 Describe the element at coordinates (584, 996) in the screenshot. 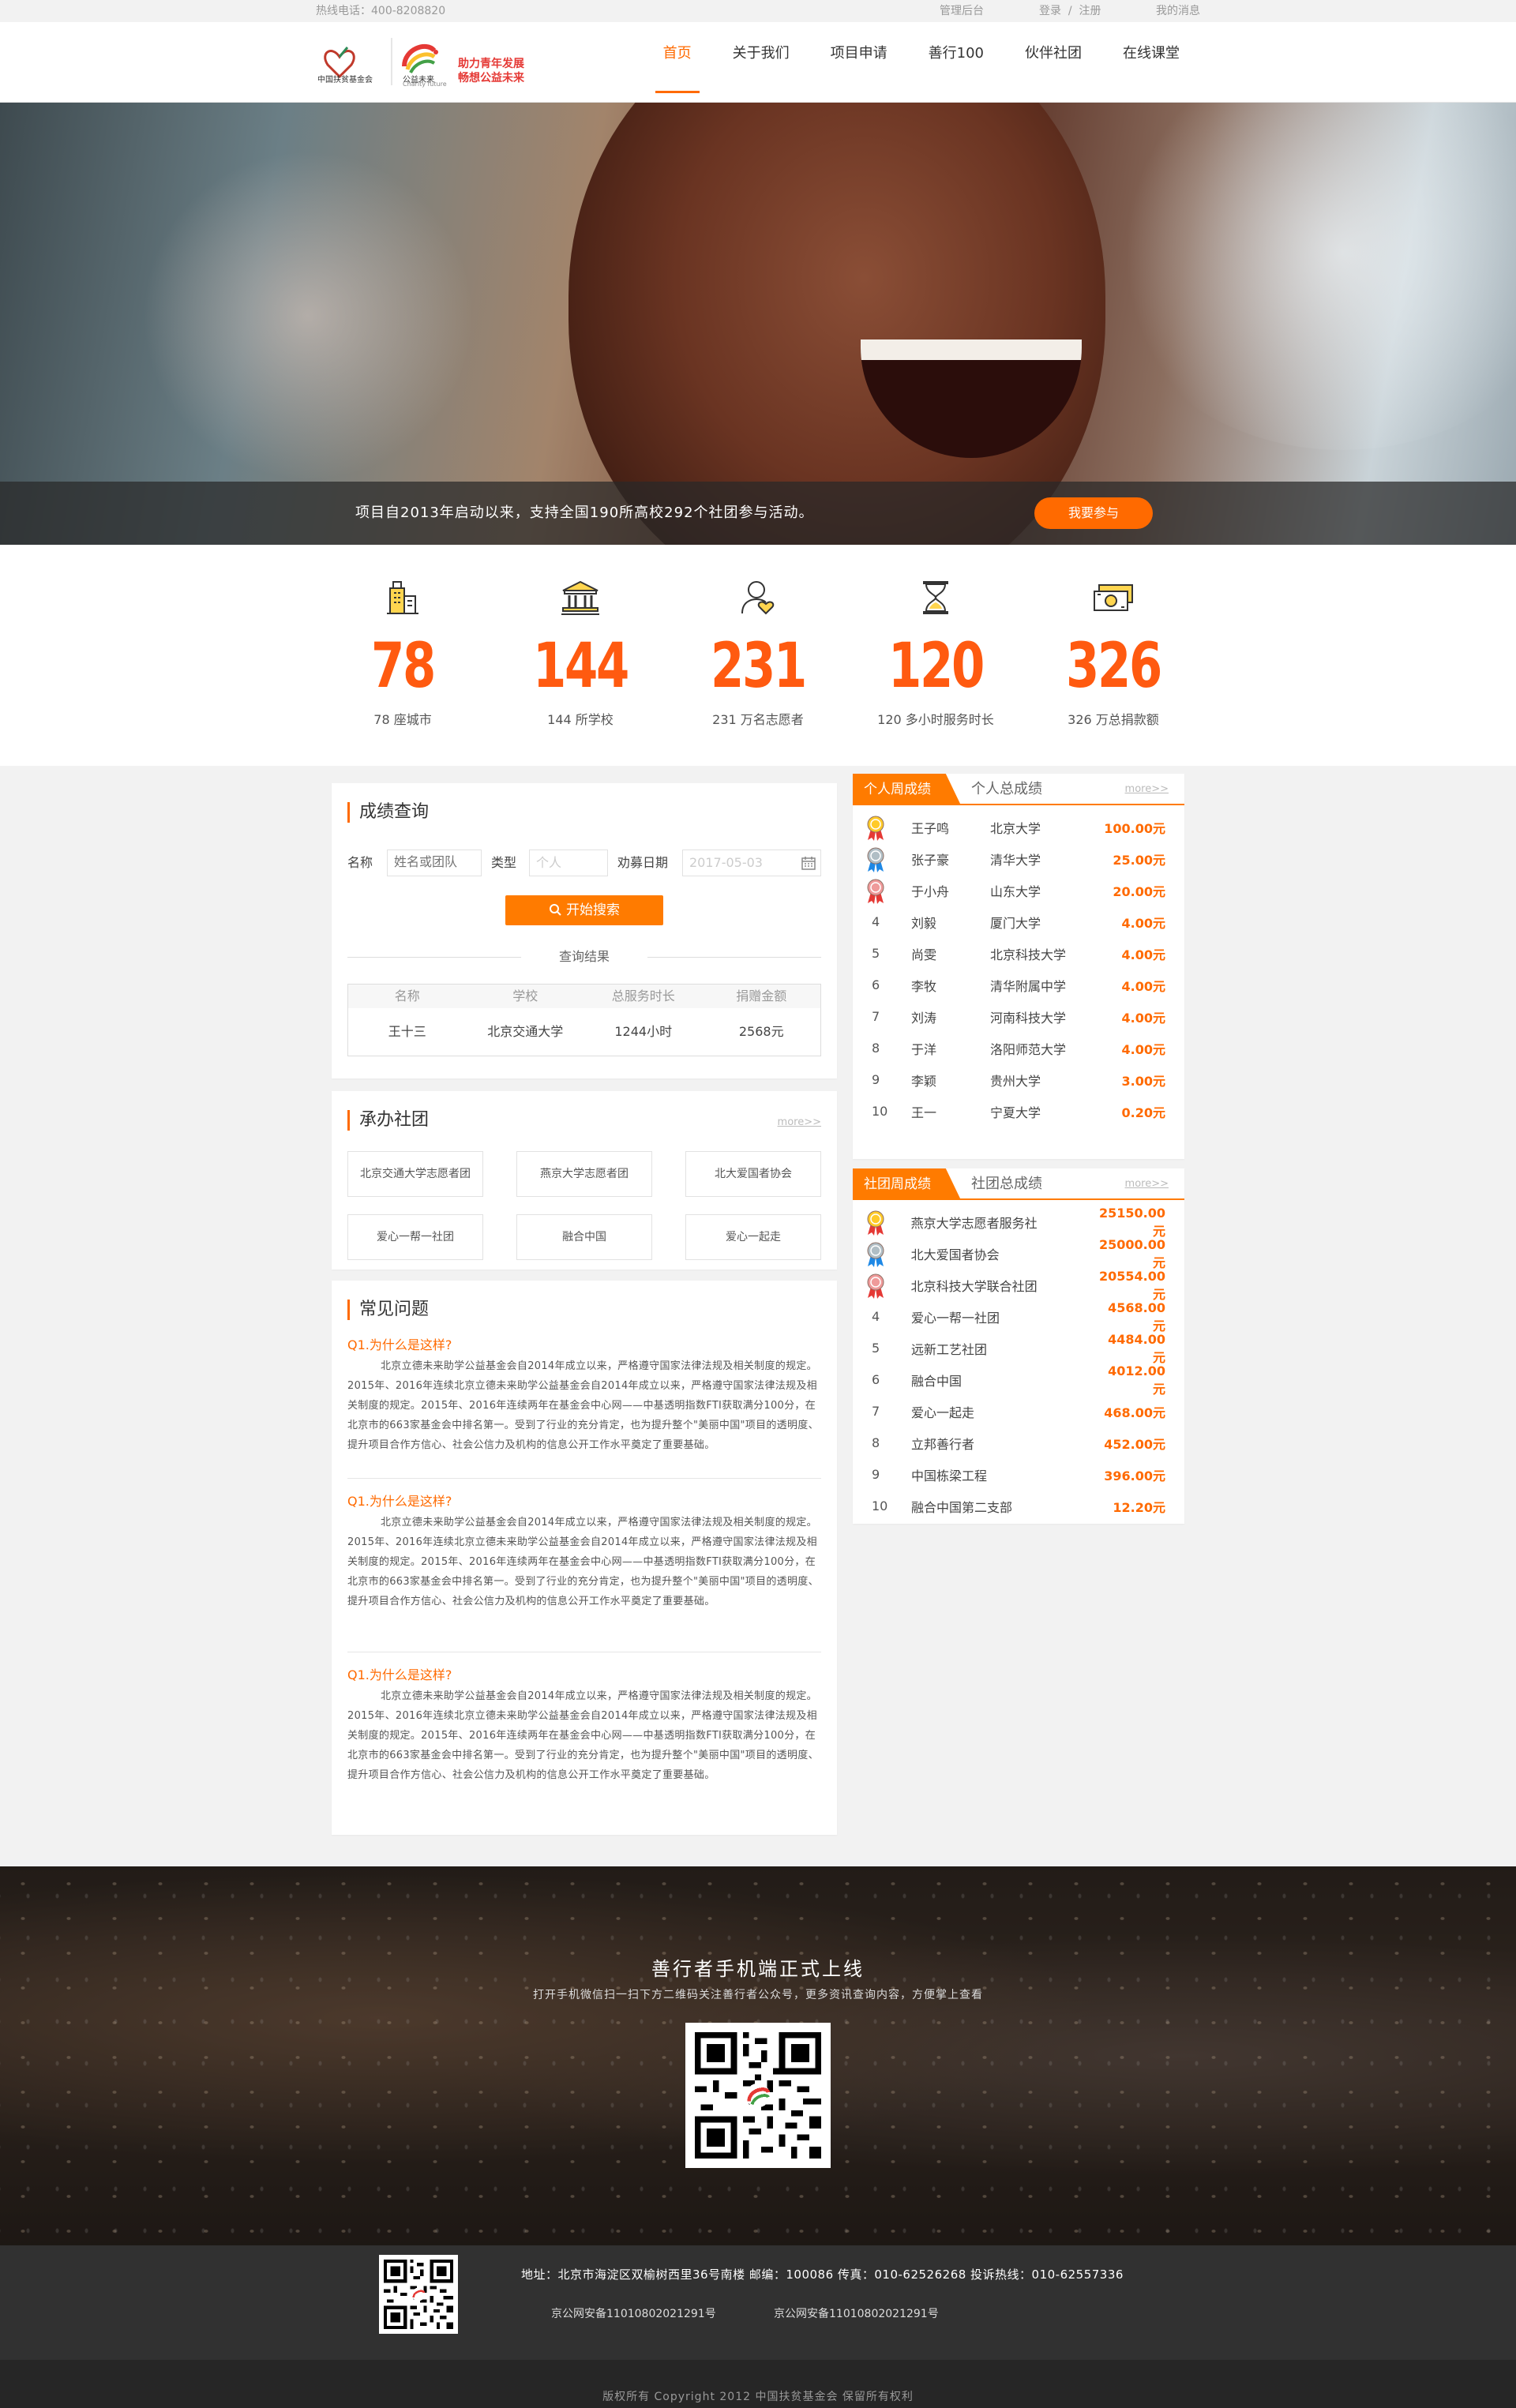

I see `table-header: 名称 学校 总服务时长 捐赠金额` at that location.